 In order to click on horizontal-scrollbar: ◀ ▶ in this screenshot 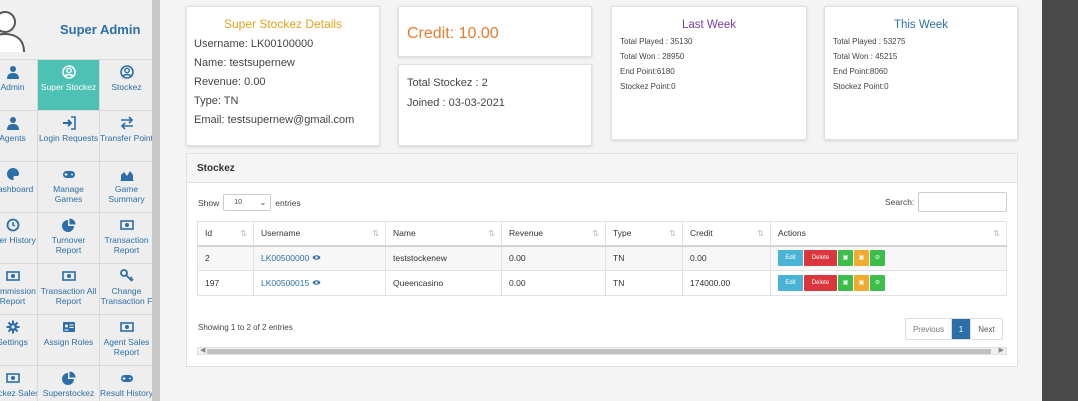, I will do `click(602, 351)`.